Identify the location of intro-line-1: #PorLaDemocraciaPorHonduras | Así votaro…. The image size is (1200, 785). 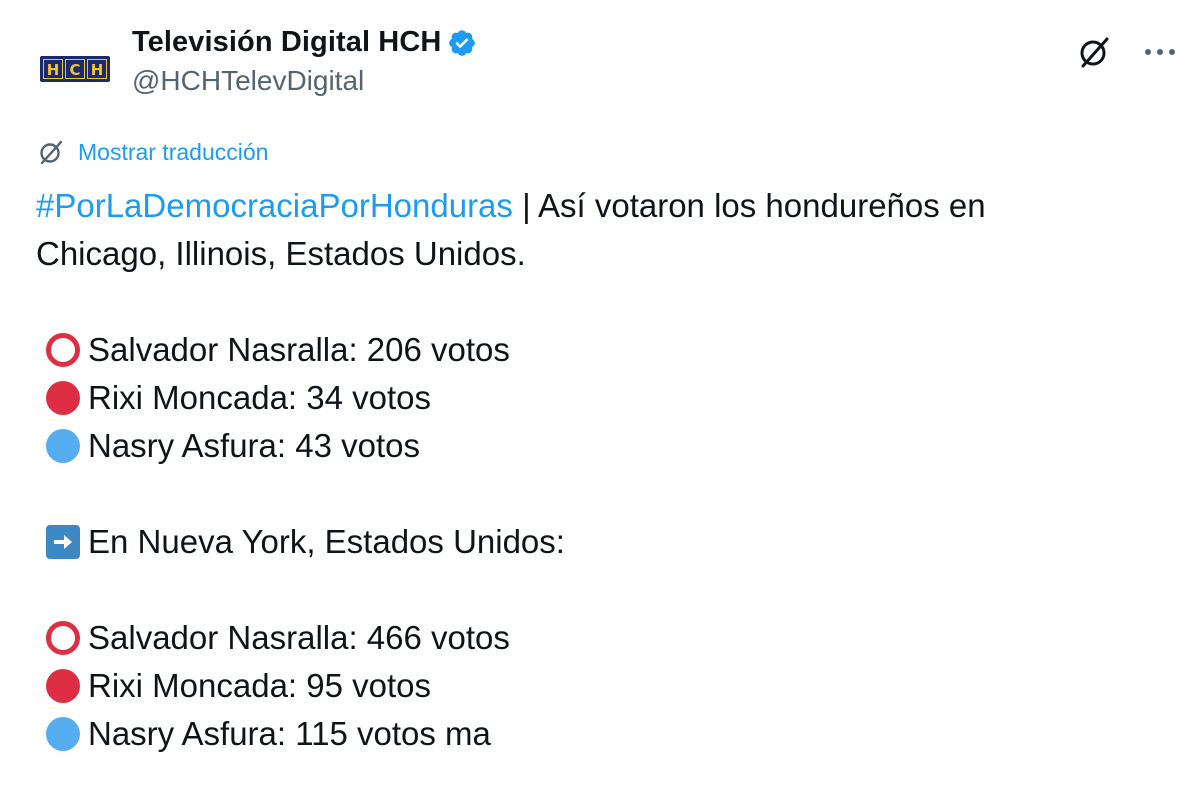
(596, 206).